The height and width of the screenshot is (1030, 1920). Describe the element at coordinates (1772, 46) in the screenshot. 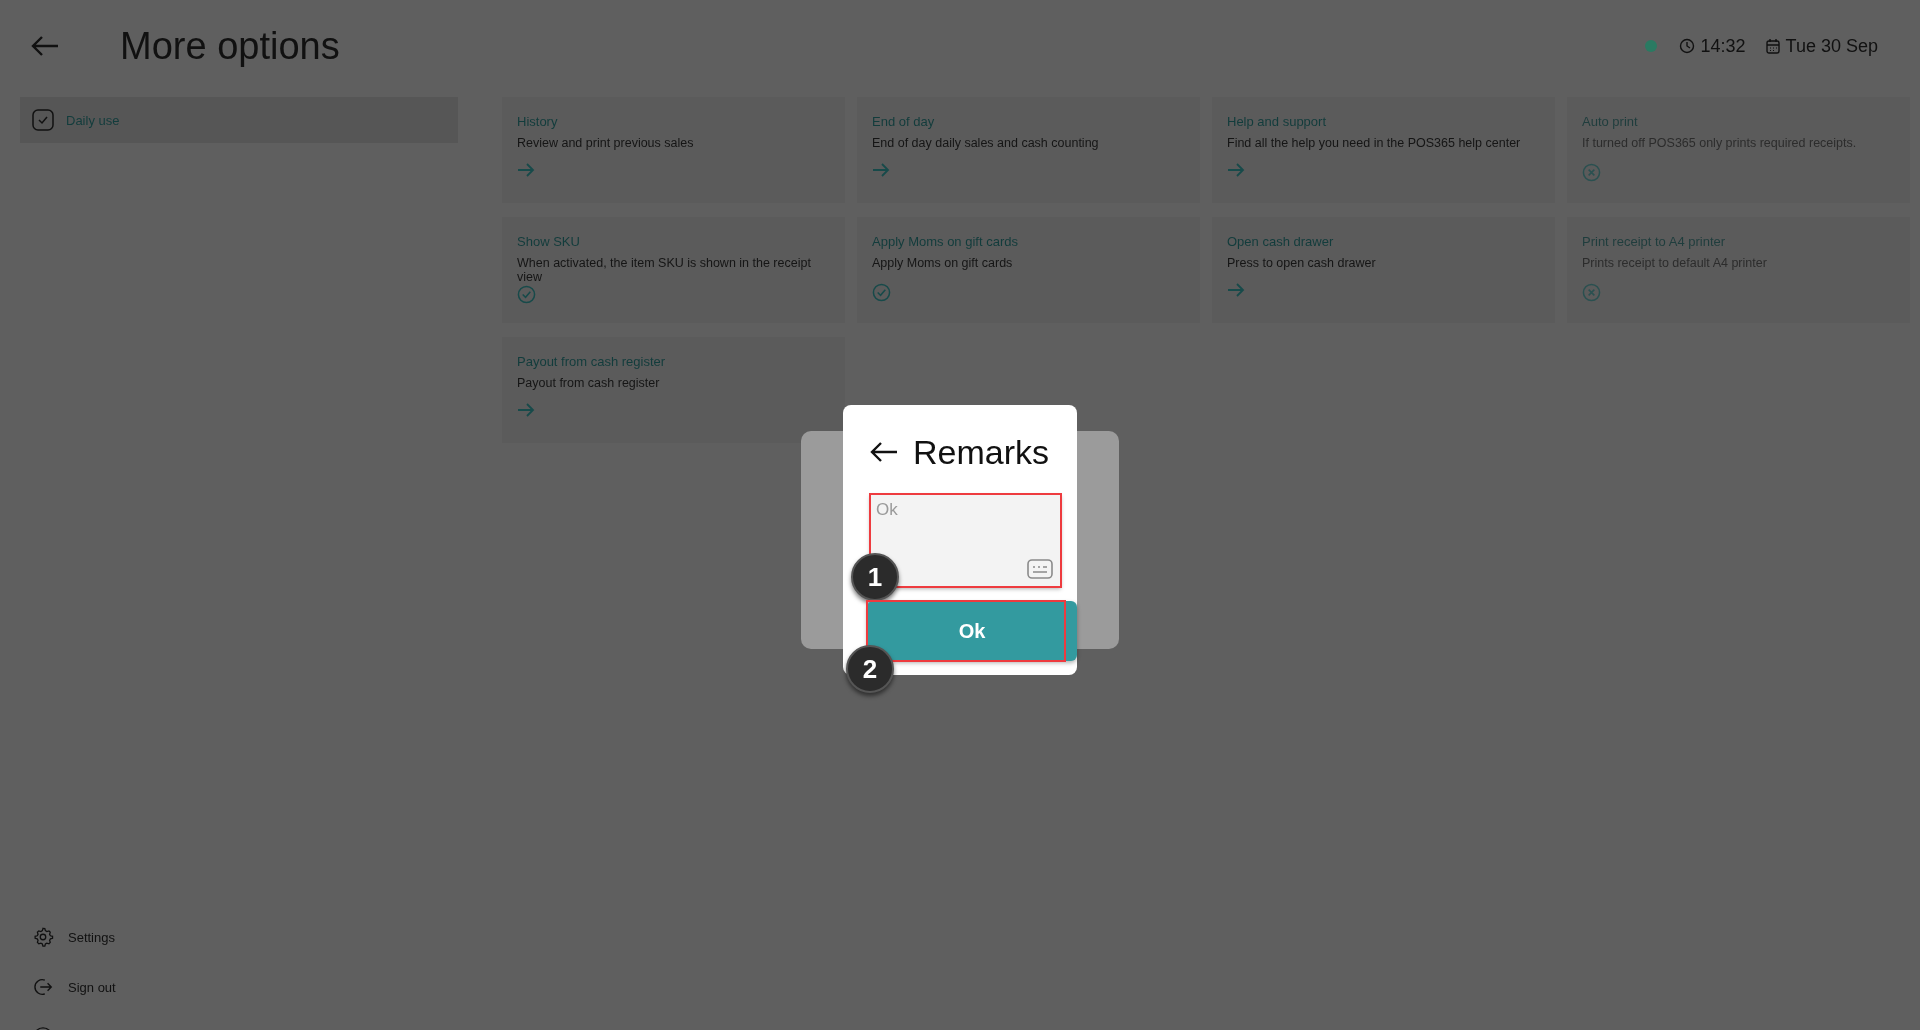

I see `calendar-icon` at that location.